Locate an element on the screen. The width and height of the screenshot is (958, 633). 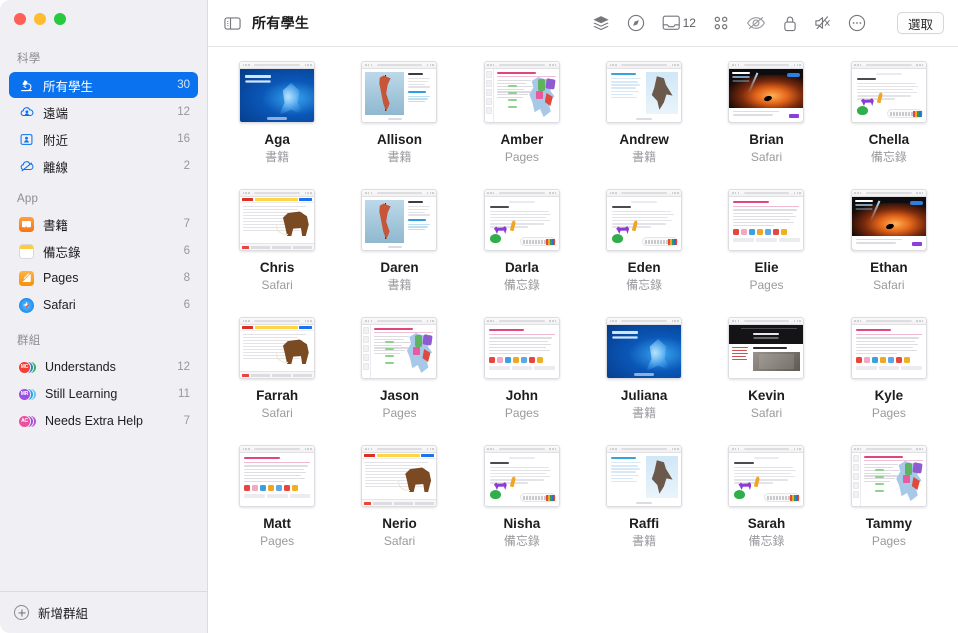
student-card: Sarah 備忘錄 is located at coordinates (766, 497).